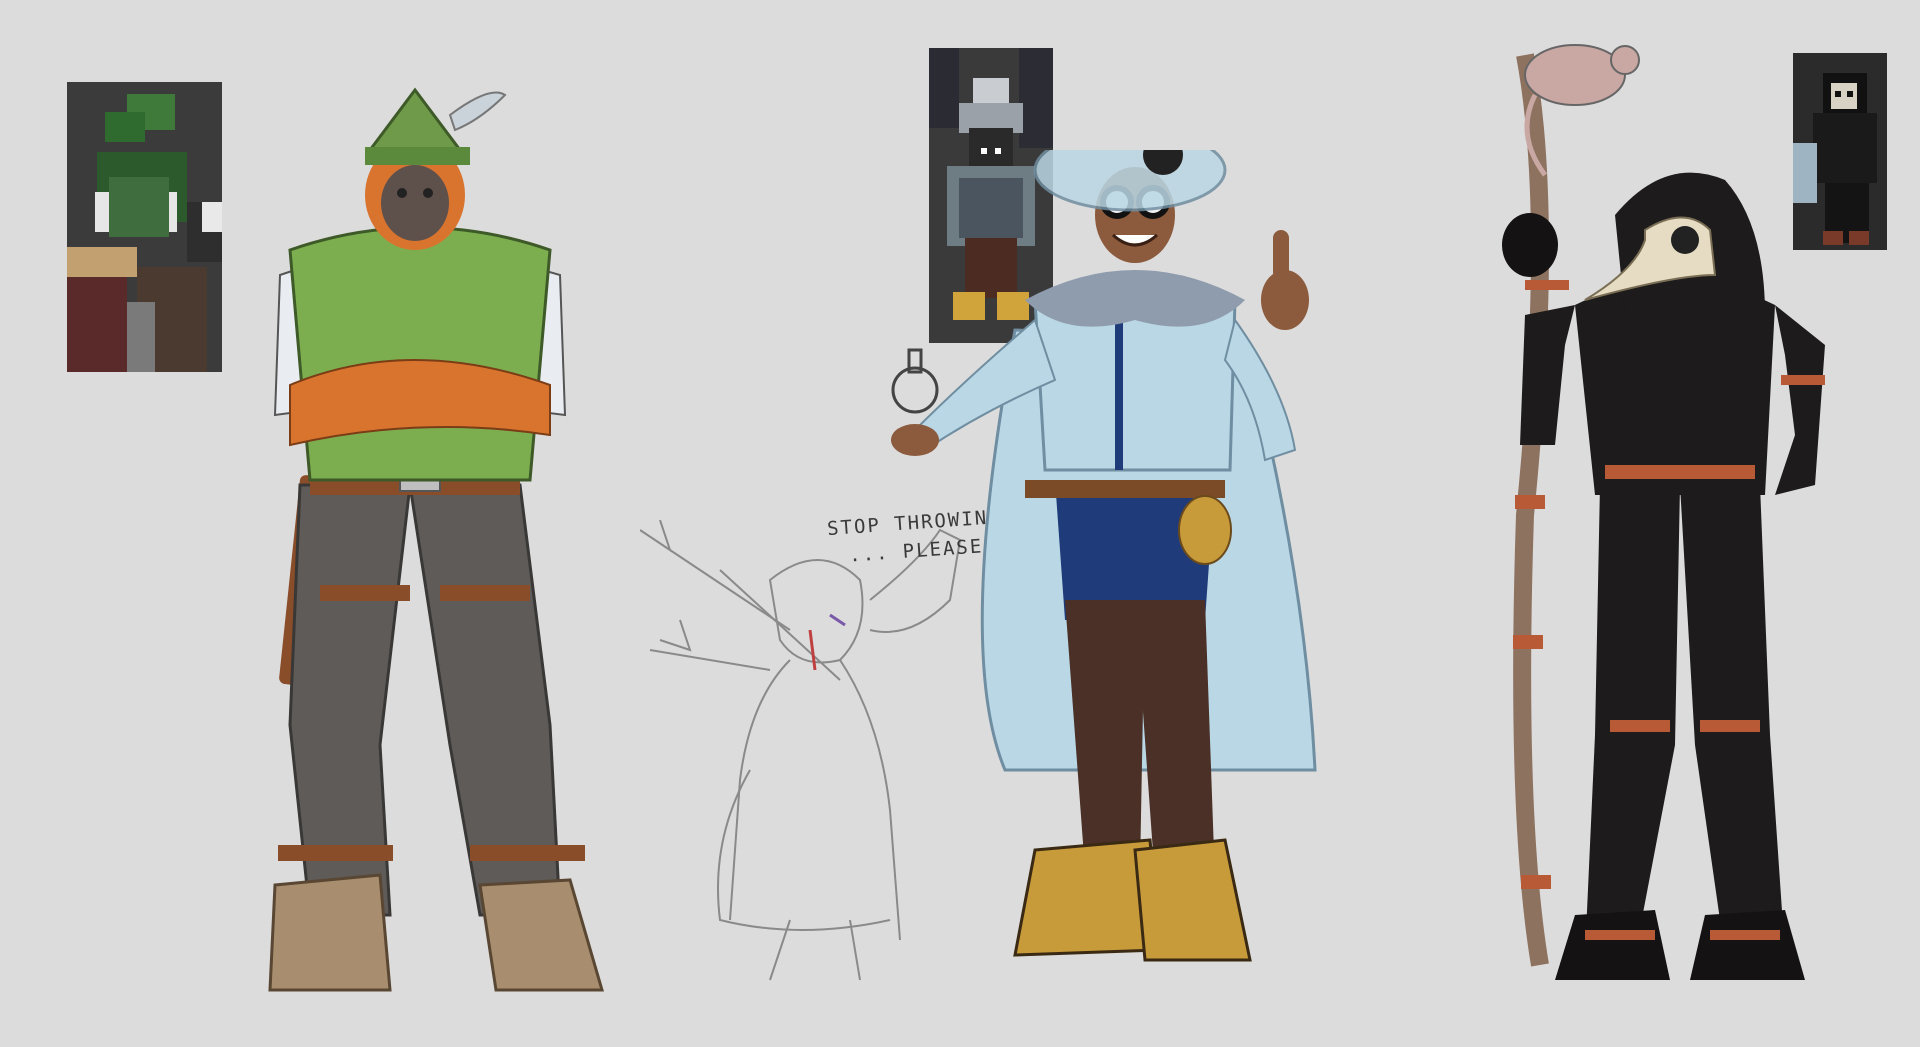 The width and height of the screenshot is (1920, 1047). Describe the element at coordinates (144, 227) in the screenshot. I see `ranger-voxel-reference` at that location.